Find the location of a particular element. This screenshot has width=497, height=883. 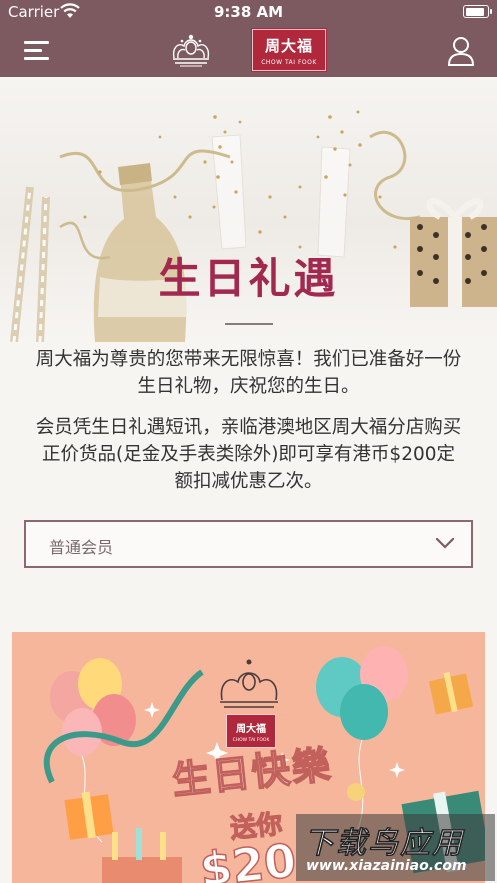

intro-line-1: 周大福为尊贵的您带来无限惊喜！我们已准备好一份 is located at coordinates (248, 359).